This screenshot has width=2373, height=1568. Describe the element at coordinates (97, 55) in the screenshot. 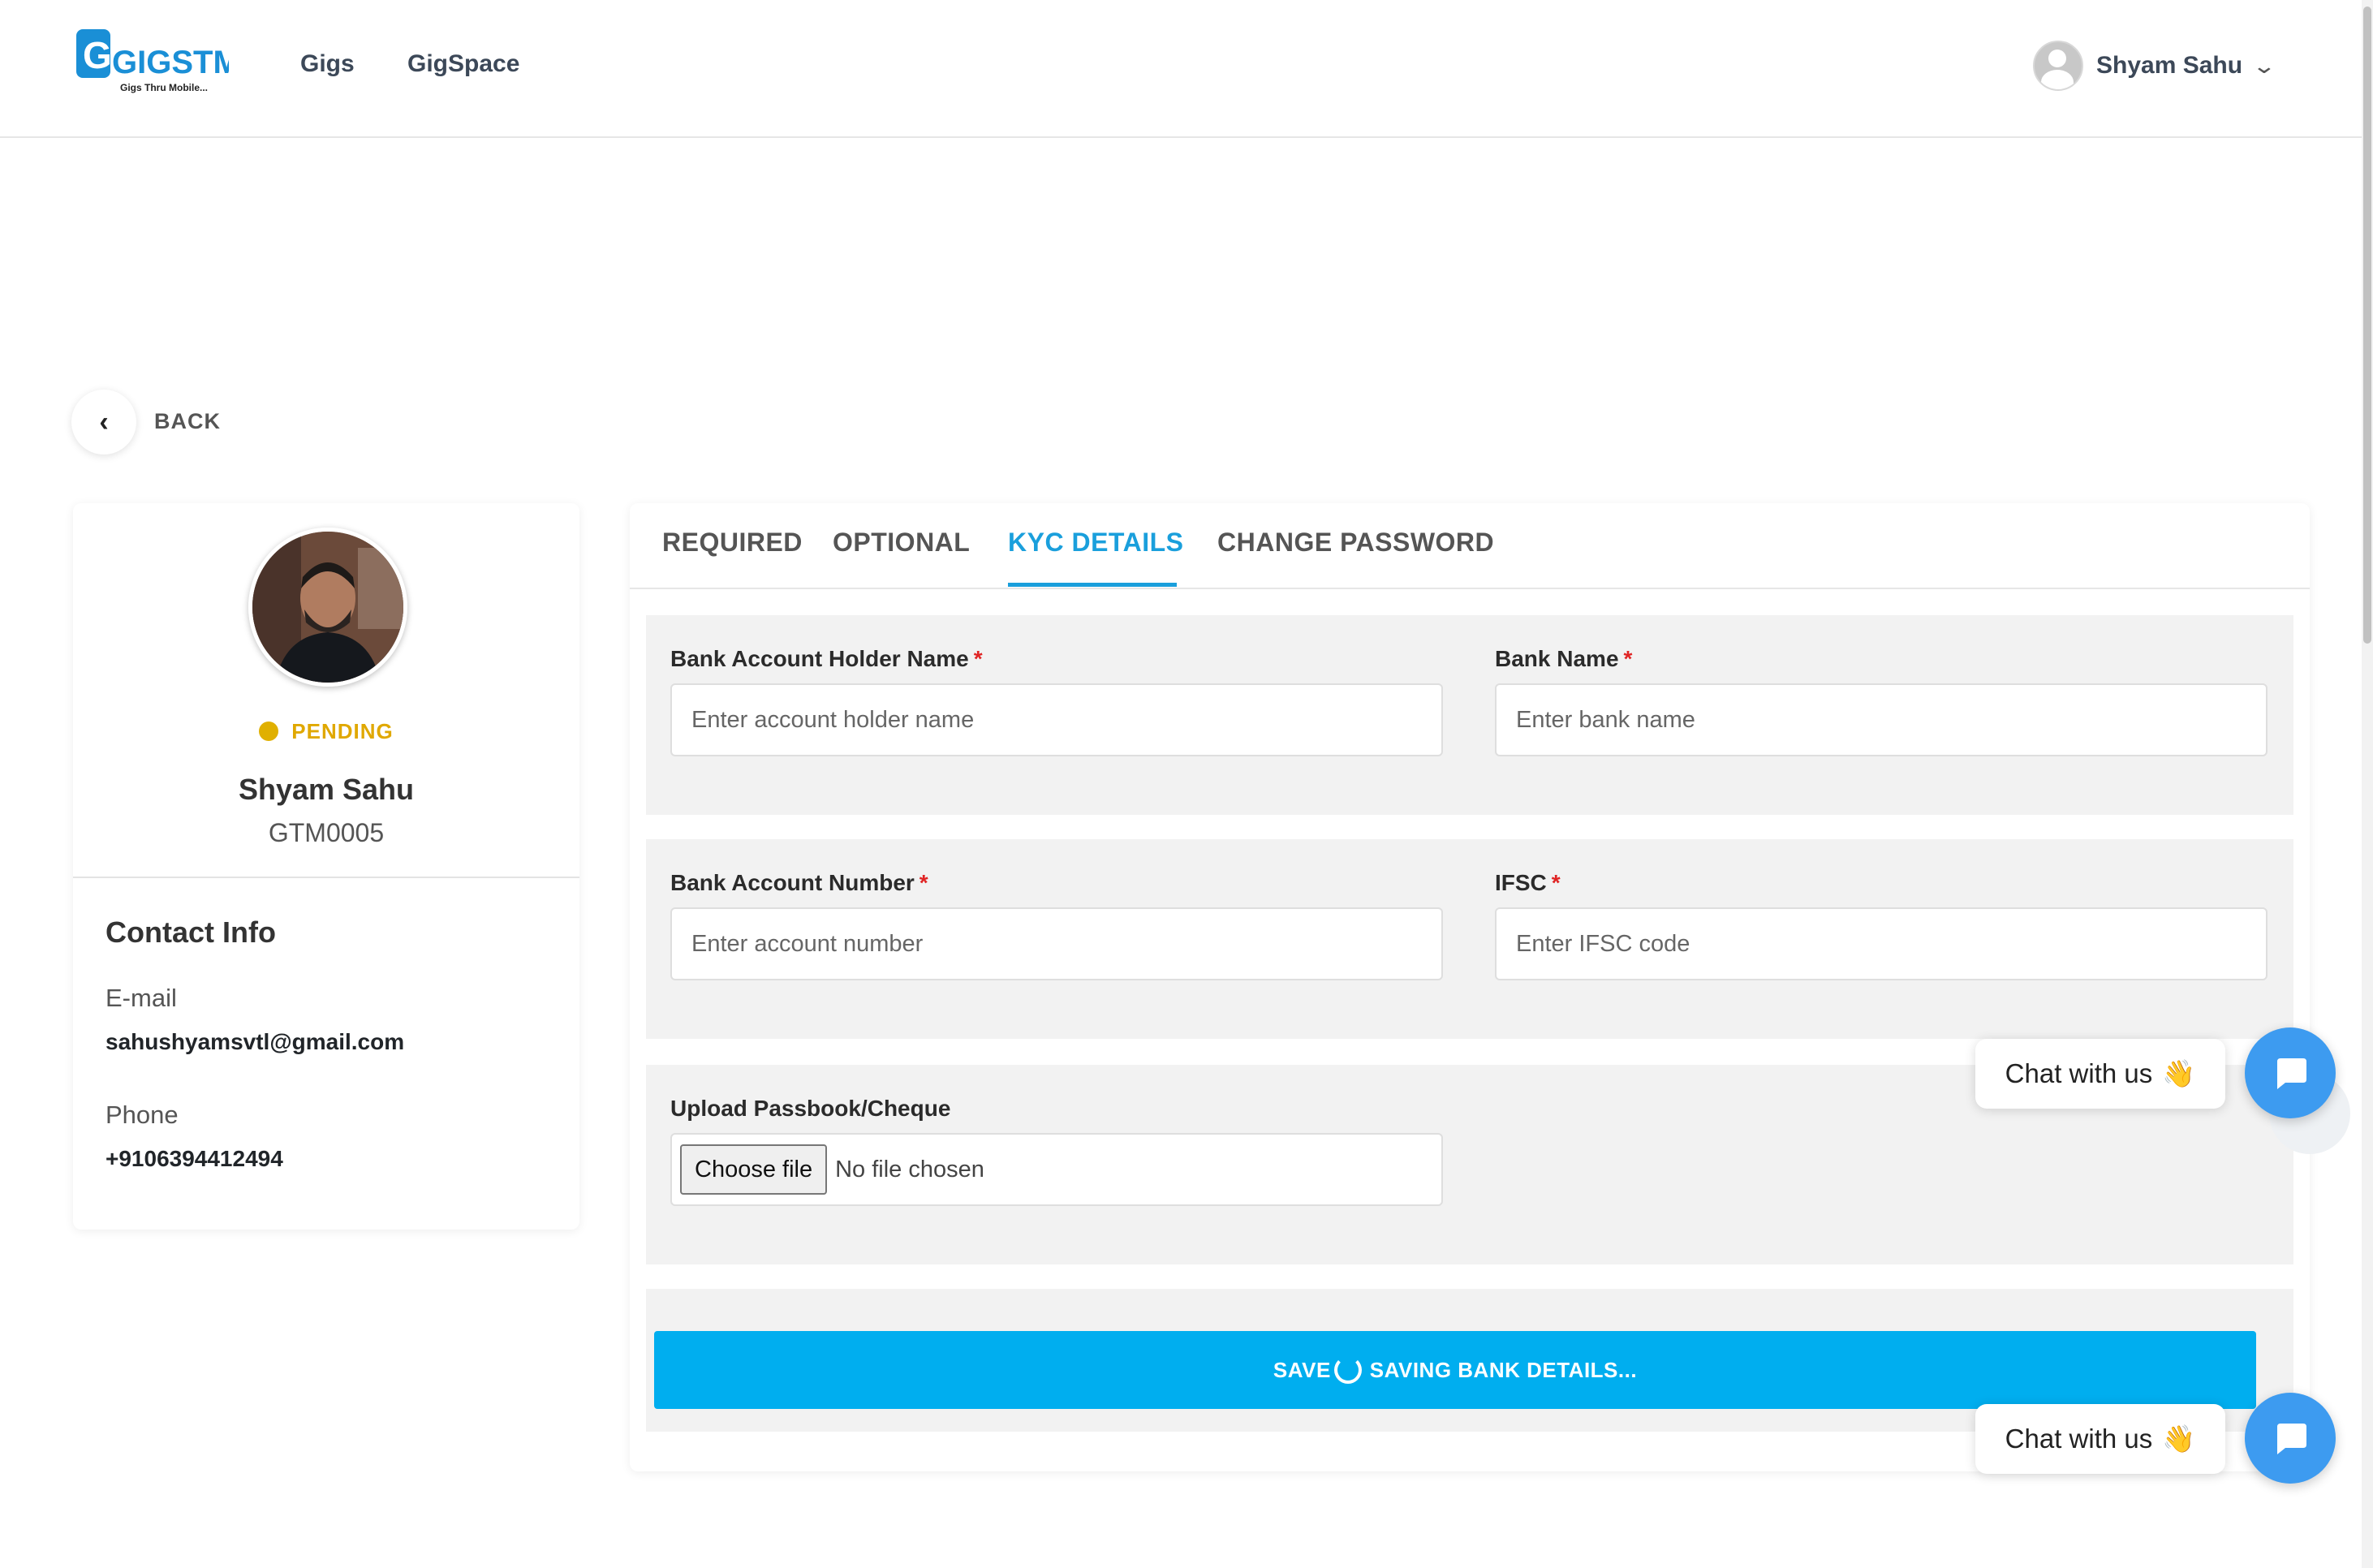

I see `svg-text: G` at that location.